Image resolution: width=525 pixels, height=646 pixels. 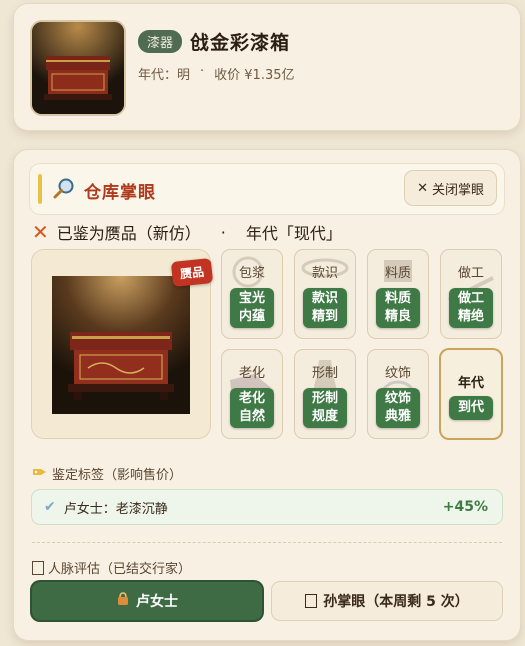 What do you see at coordinates (252, 408) in the screenshot?
I see `attribute-value: 老化 自然` at bounding box center [252, 408].